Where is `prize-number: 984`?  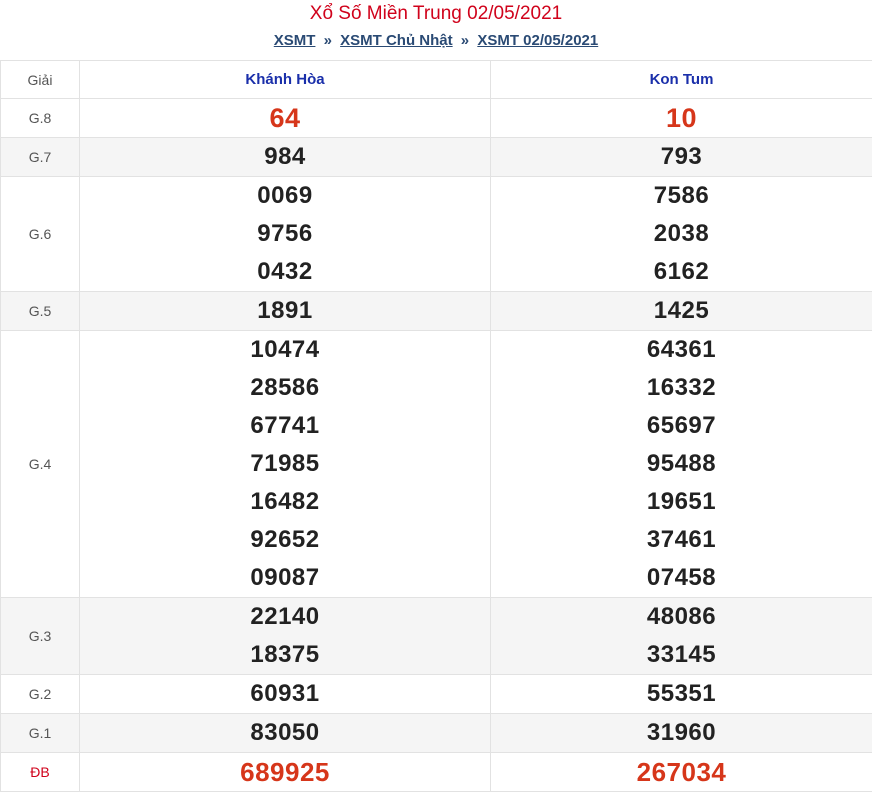 prize-number: 984 is located at coordinates (285, 156).